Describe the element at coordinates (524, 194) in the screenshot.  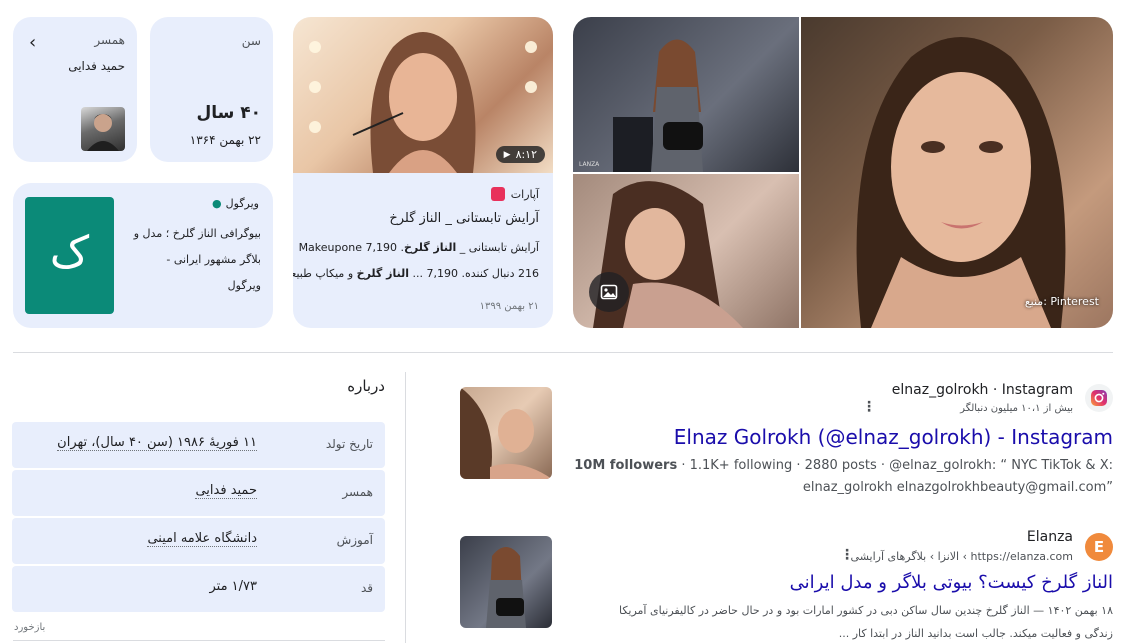
I see `video-source: آپارات` at that location.